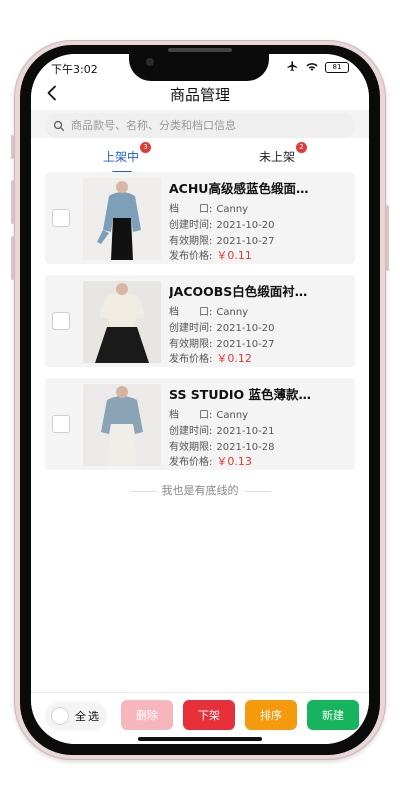 This screenshot has height=800, width=400. Describe the element at coordinates (59, 125) in the screenshot. I see `search-icon` at that location.